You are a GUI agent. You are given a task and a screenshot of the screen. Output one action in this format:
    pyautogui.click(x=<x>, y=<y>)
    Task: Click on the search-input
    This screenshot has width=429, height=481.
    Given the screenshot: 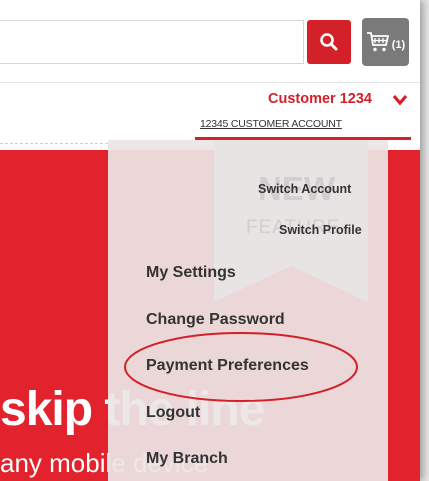 What is the action you would take?
    pyautogui.click(x=152, y=42)
    